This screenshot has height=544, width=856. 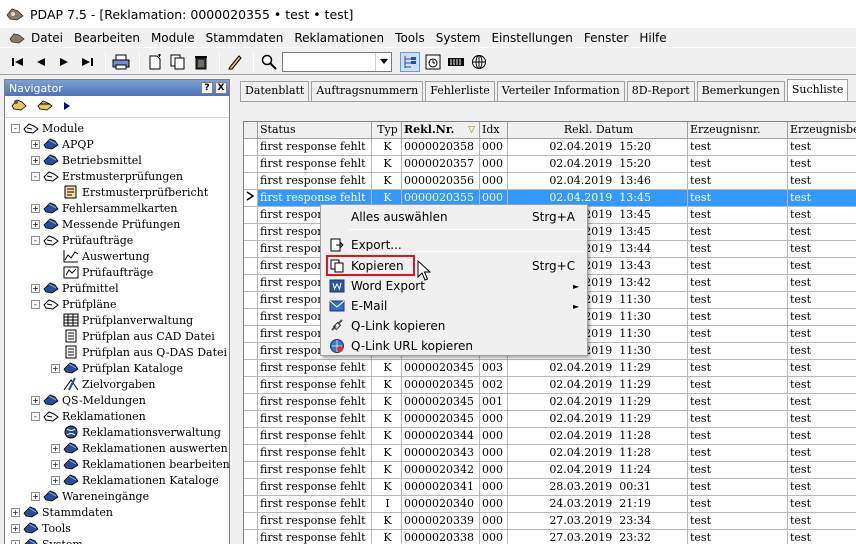 What do you see at coordinates (459, 38) in the screenshot?
I see `menu-system: System` at bounding box center [459, 38].